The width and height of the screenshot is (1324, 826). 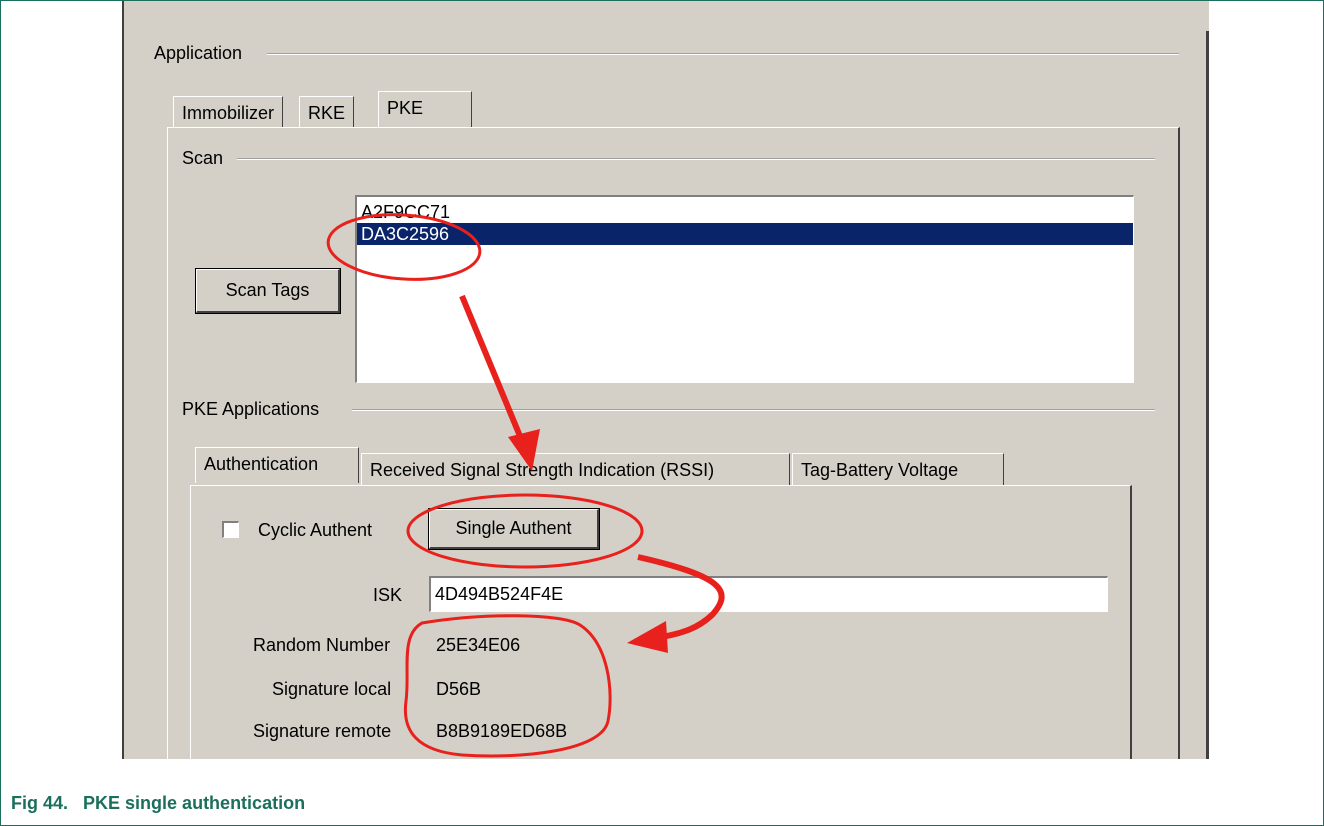 I want to click on signature-local-value: D56B, so click(x=459, y=689).